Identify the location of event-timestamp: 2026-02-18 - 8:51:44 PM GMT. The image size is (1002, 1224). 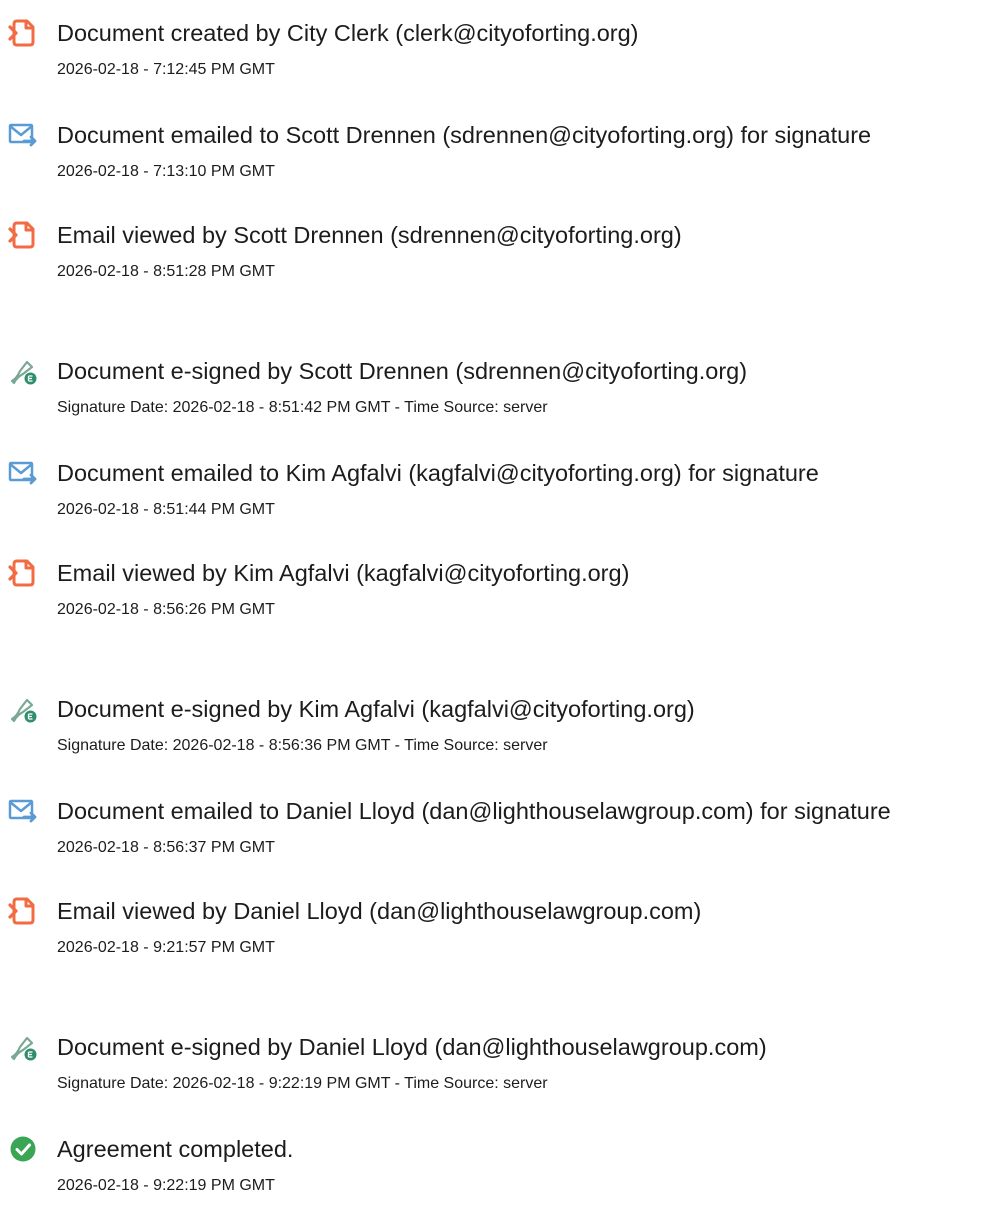
(166, 509).